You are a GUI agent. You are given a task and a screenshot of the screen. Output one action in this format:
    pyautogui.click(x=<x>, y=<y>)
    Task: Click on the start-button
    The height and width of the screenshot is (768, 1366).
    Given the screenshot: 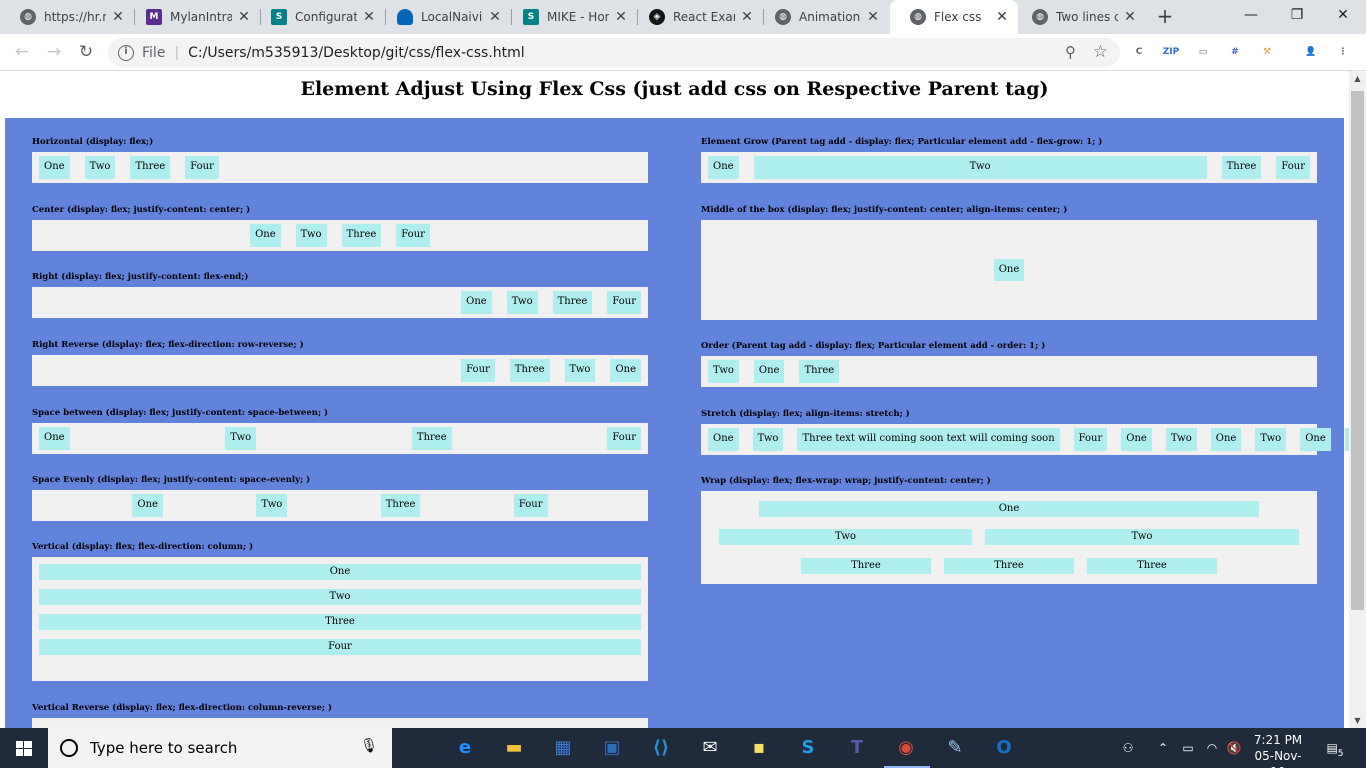 What is the action you would take?
    pyautogui.click(x=24, y=748)
    